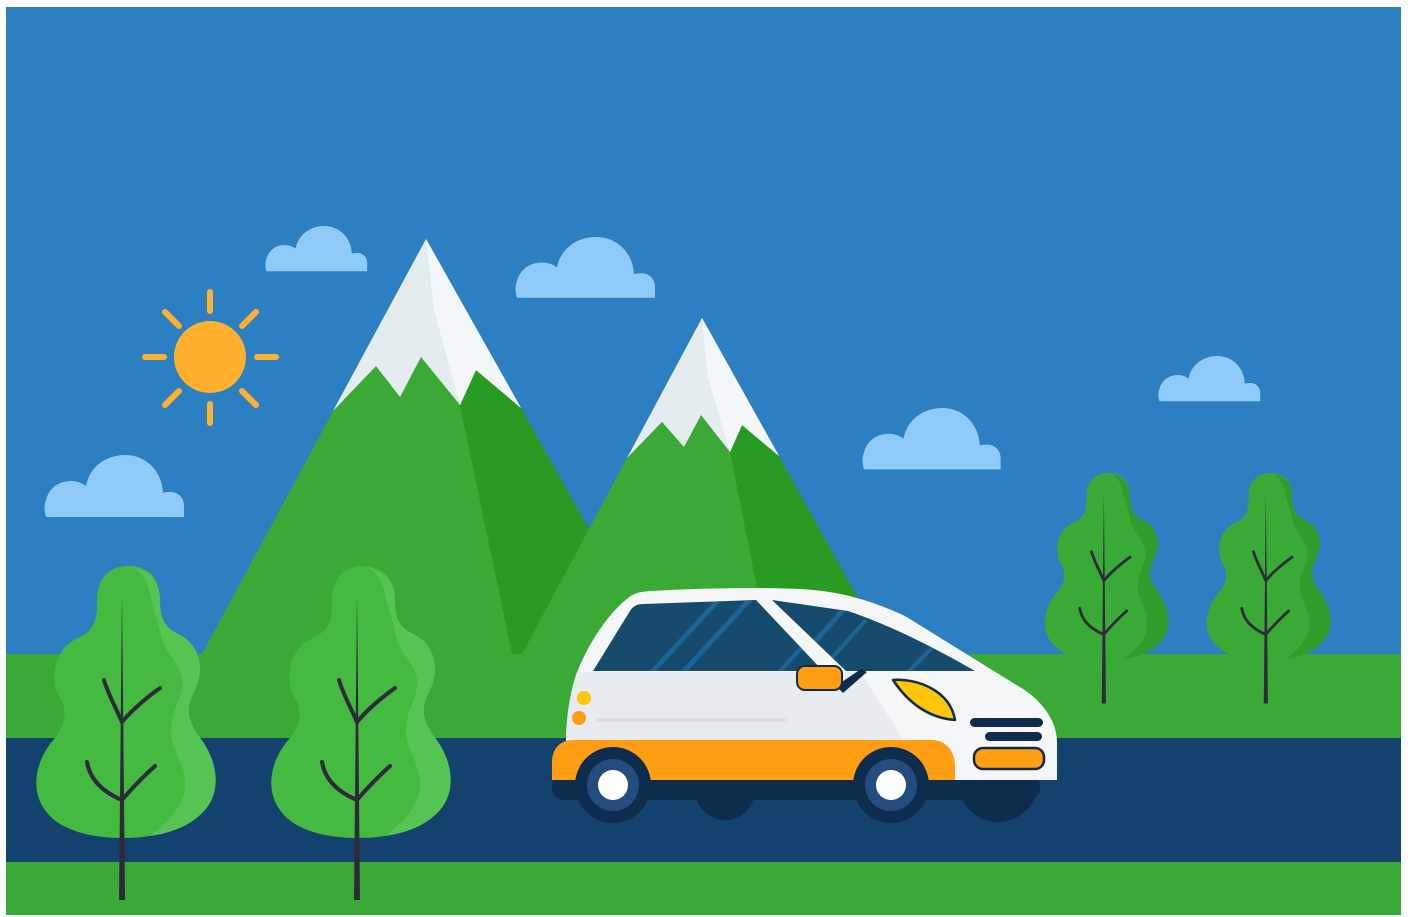 The width and height of the screenshot is (1410, 917). Describe the element at coordinates (579, 718) in the screenshot. I see `car-rear-light-bottom` at that location.